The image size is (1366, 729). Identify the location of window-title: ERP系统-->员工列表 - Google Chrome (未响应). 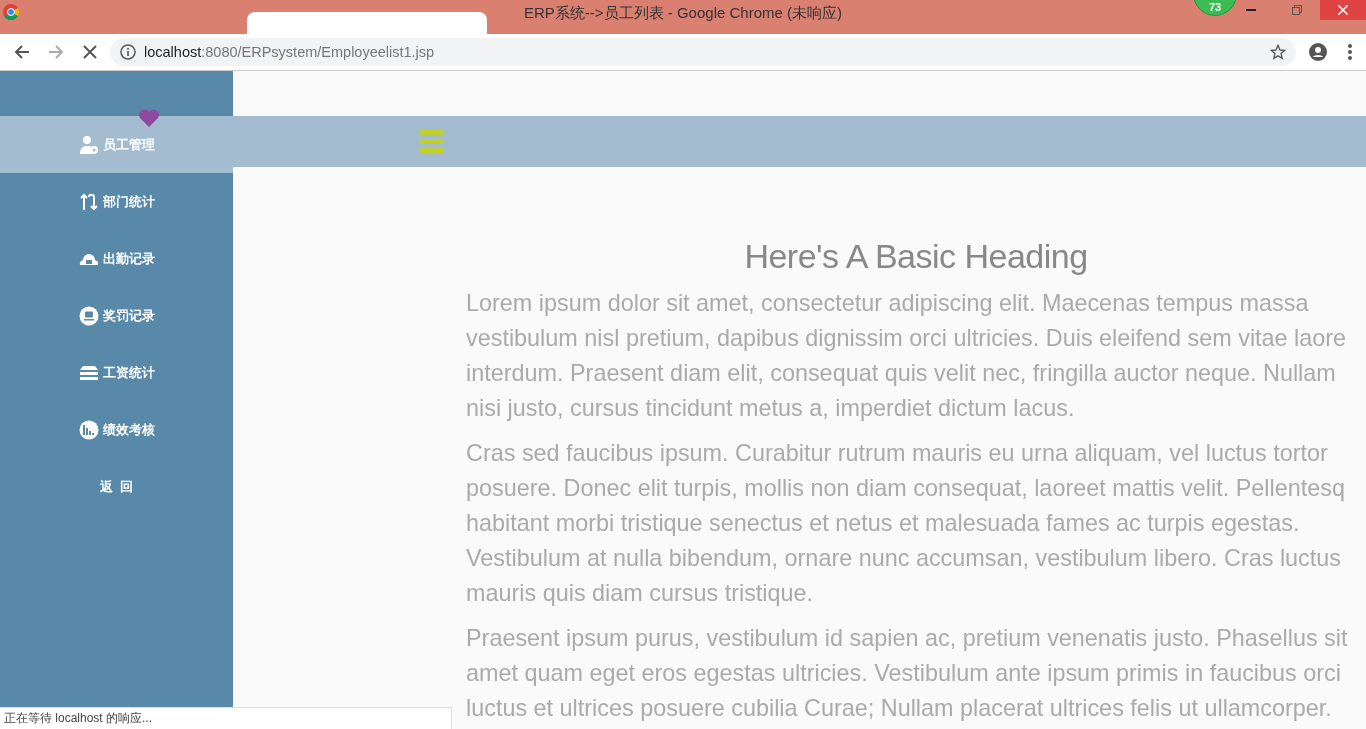
(683, 13).